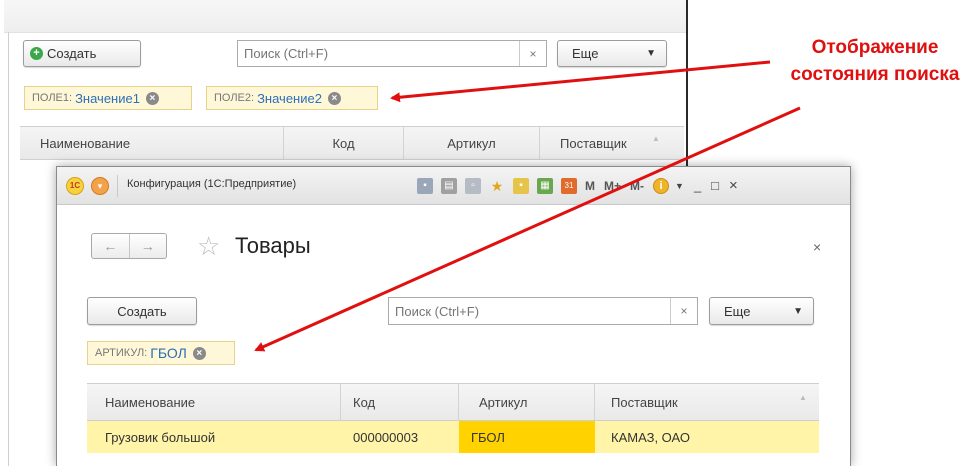 The height and width of the screenshot is (466, 980). Describe the element at coordinates (545, 185) in the screenshot. I see `calculator-icon: ▦` at that location.